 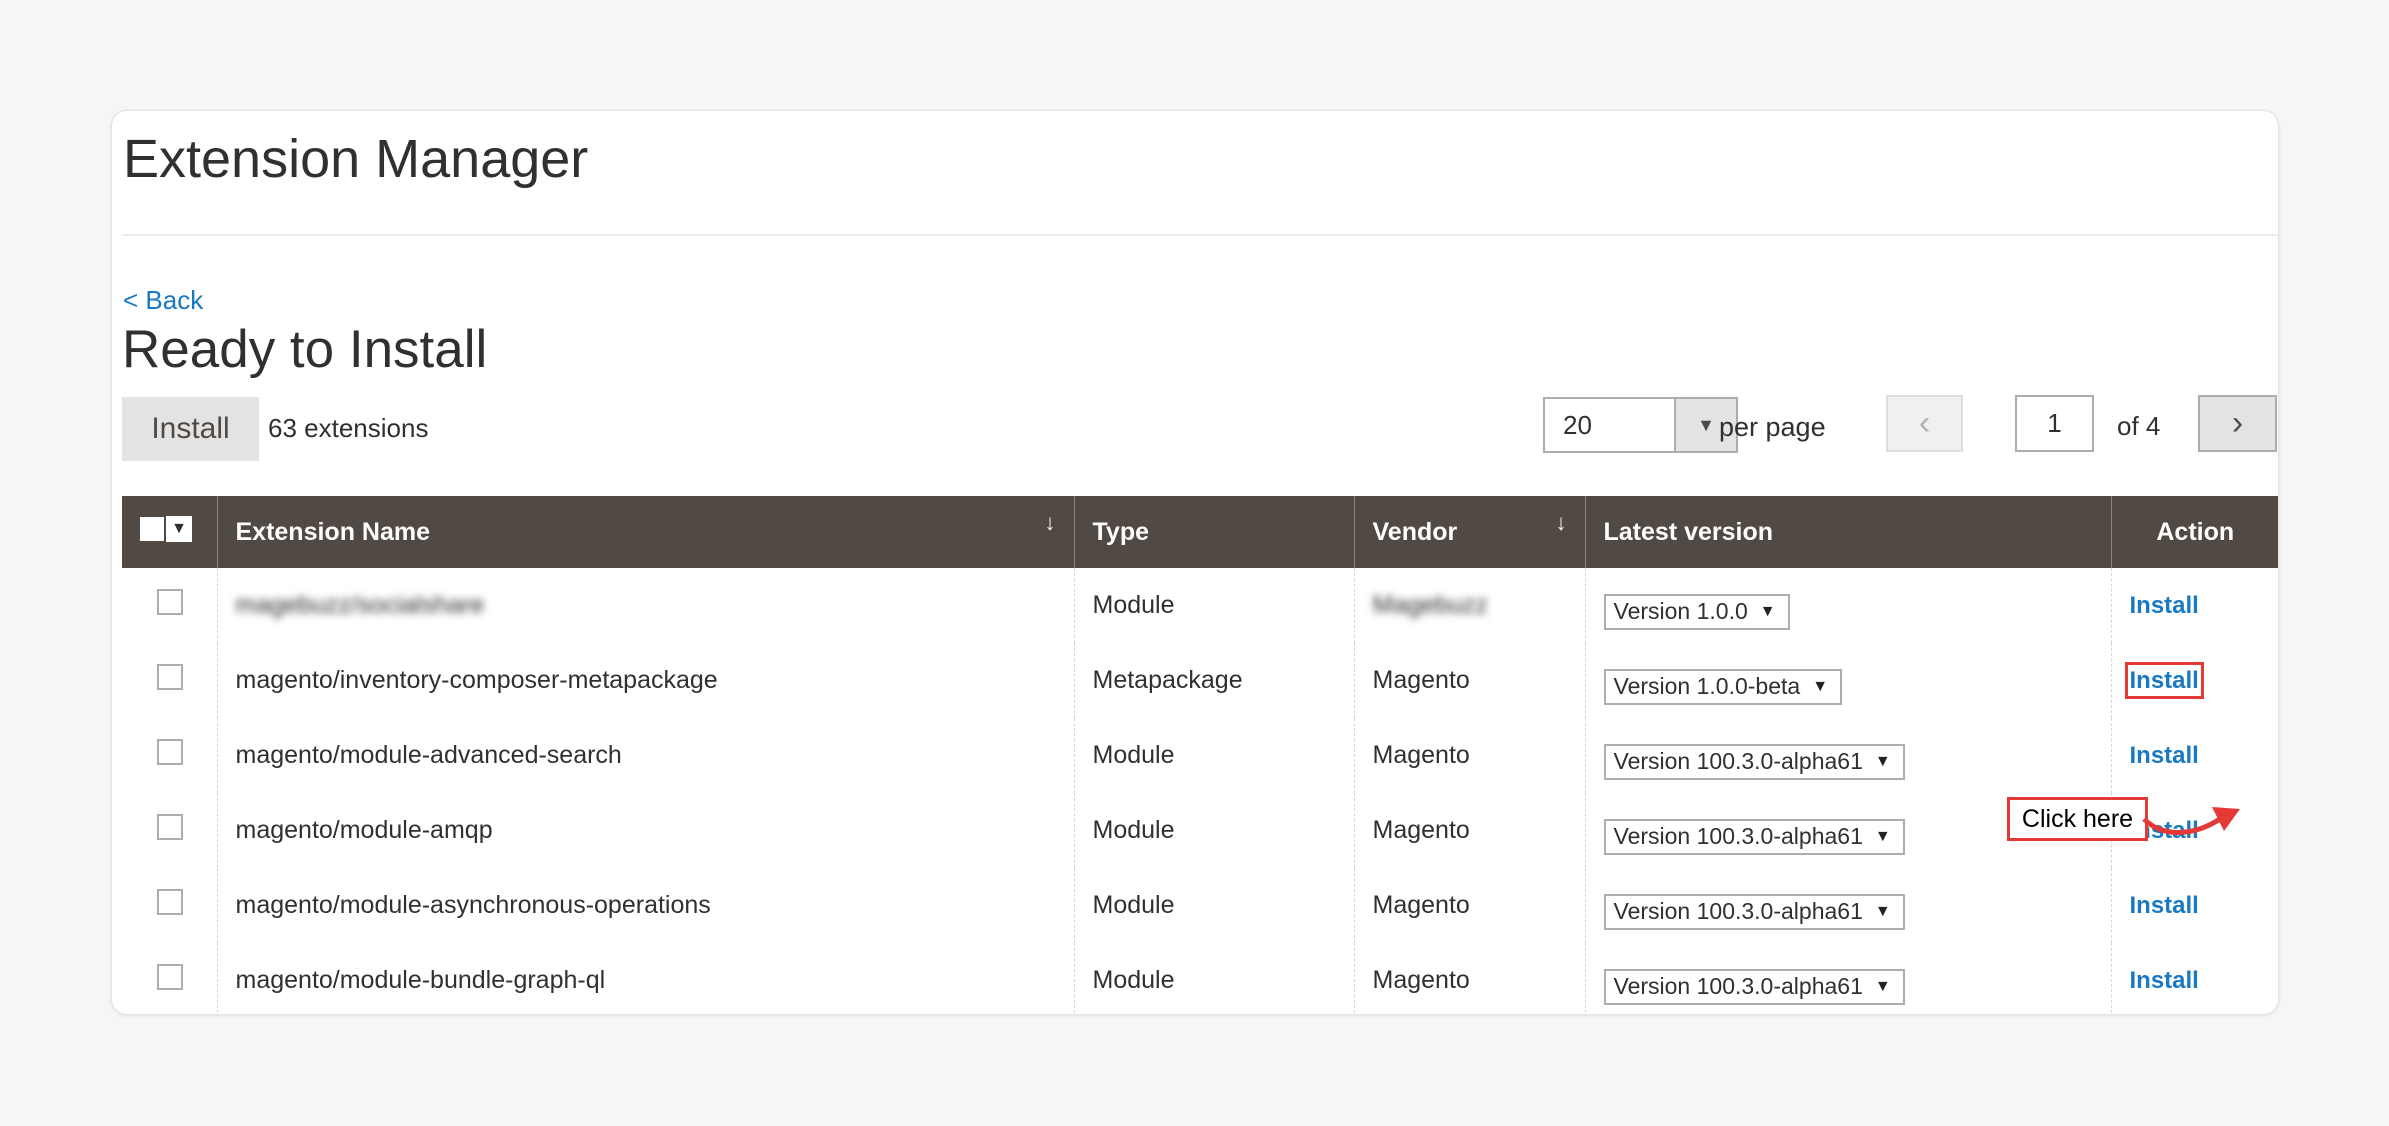 I want to click on chevron-right-icon: ›, so click(x=2237, y=423).